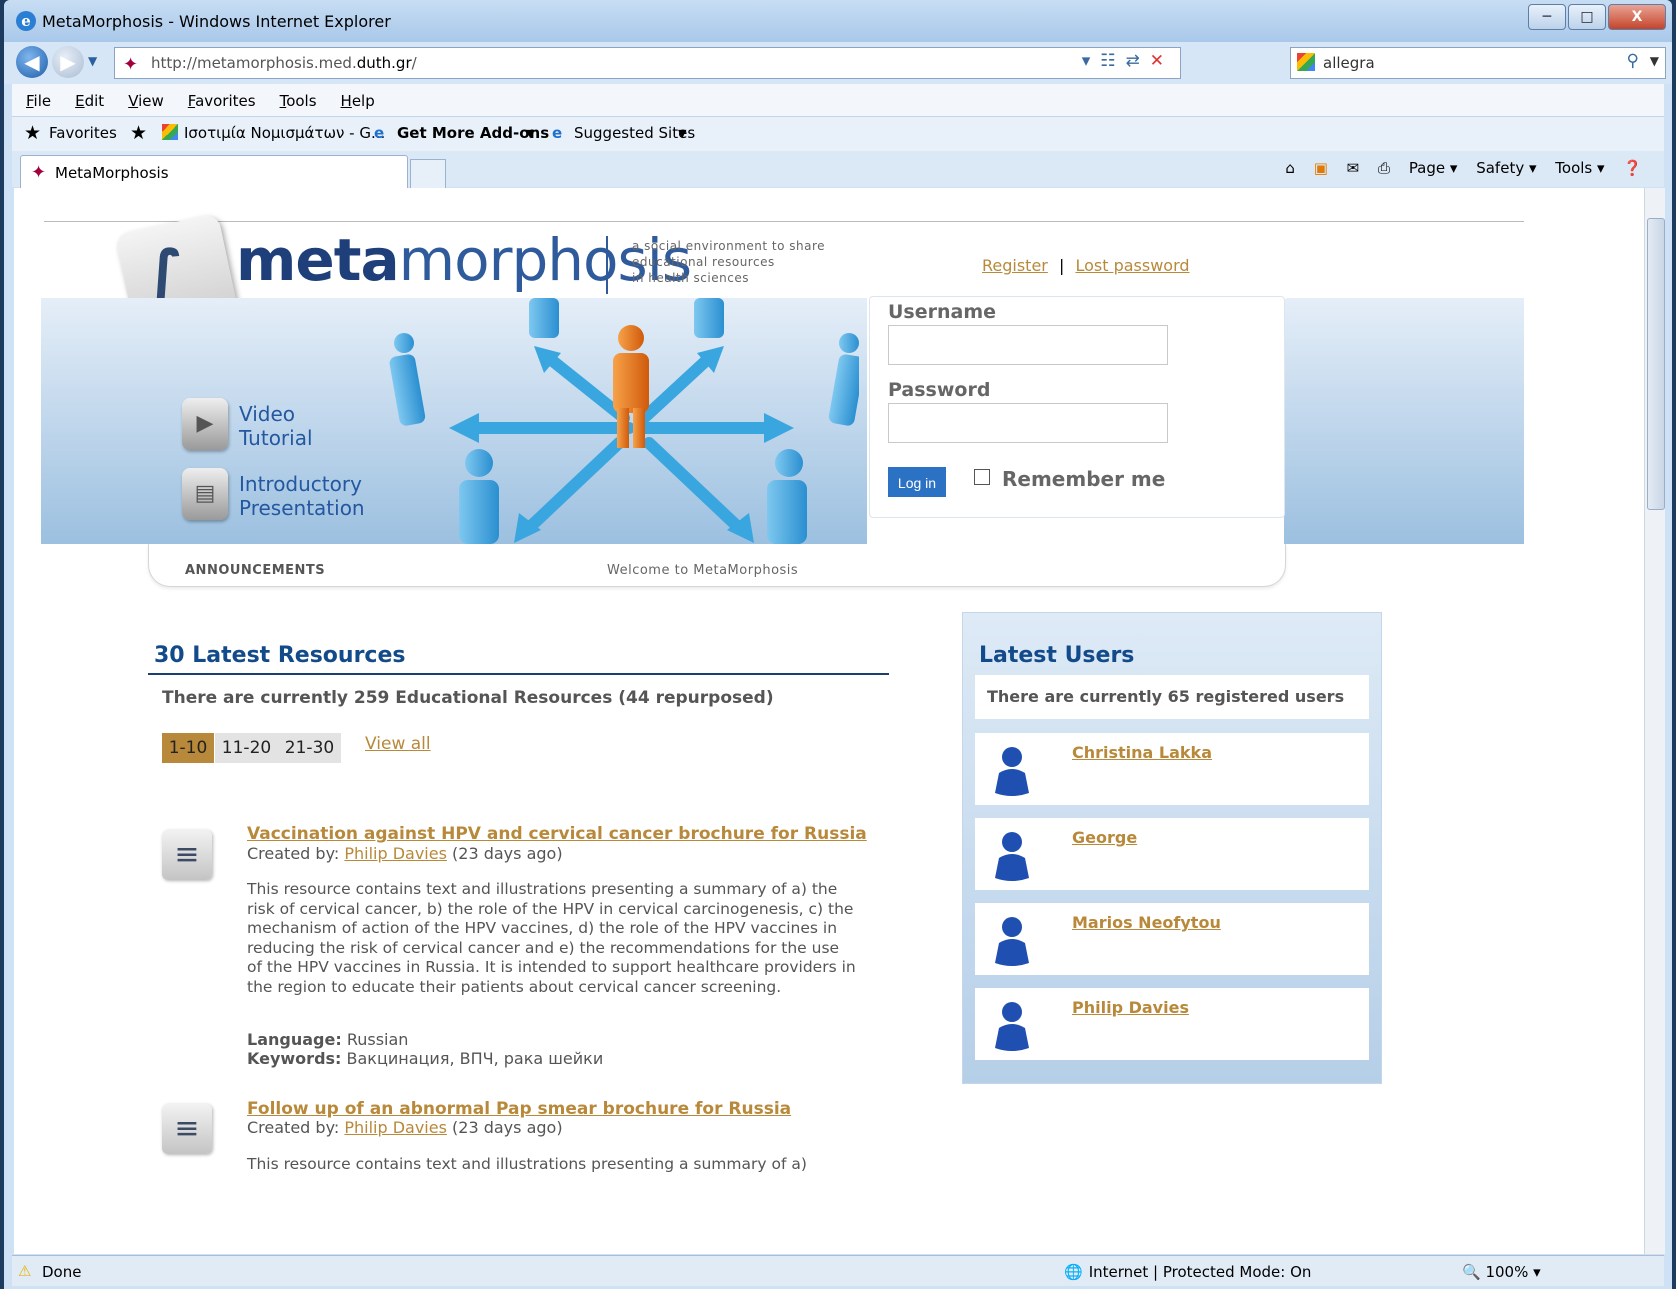  I want to click on language-value: Russian, so click(375, 1039).